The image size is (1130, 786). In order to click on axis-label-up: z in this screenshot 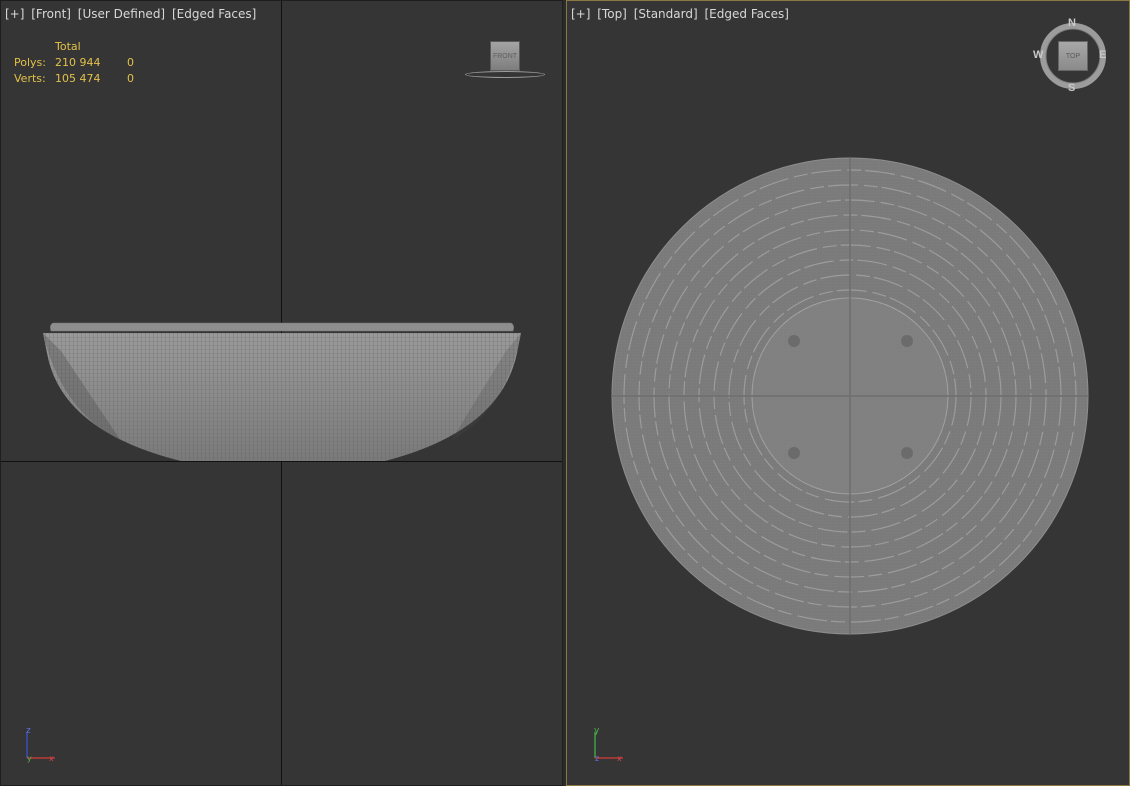, I will do `click(28, 731)`.